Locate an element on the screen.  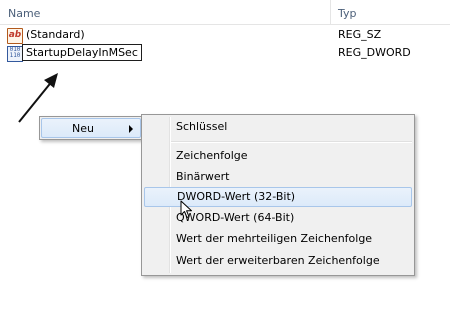
menu-item-schluessel: Schlüssel is located at coordinates (278, 127).